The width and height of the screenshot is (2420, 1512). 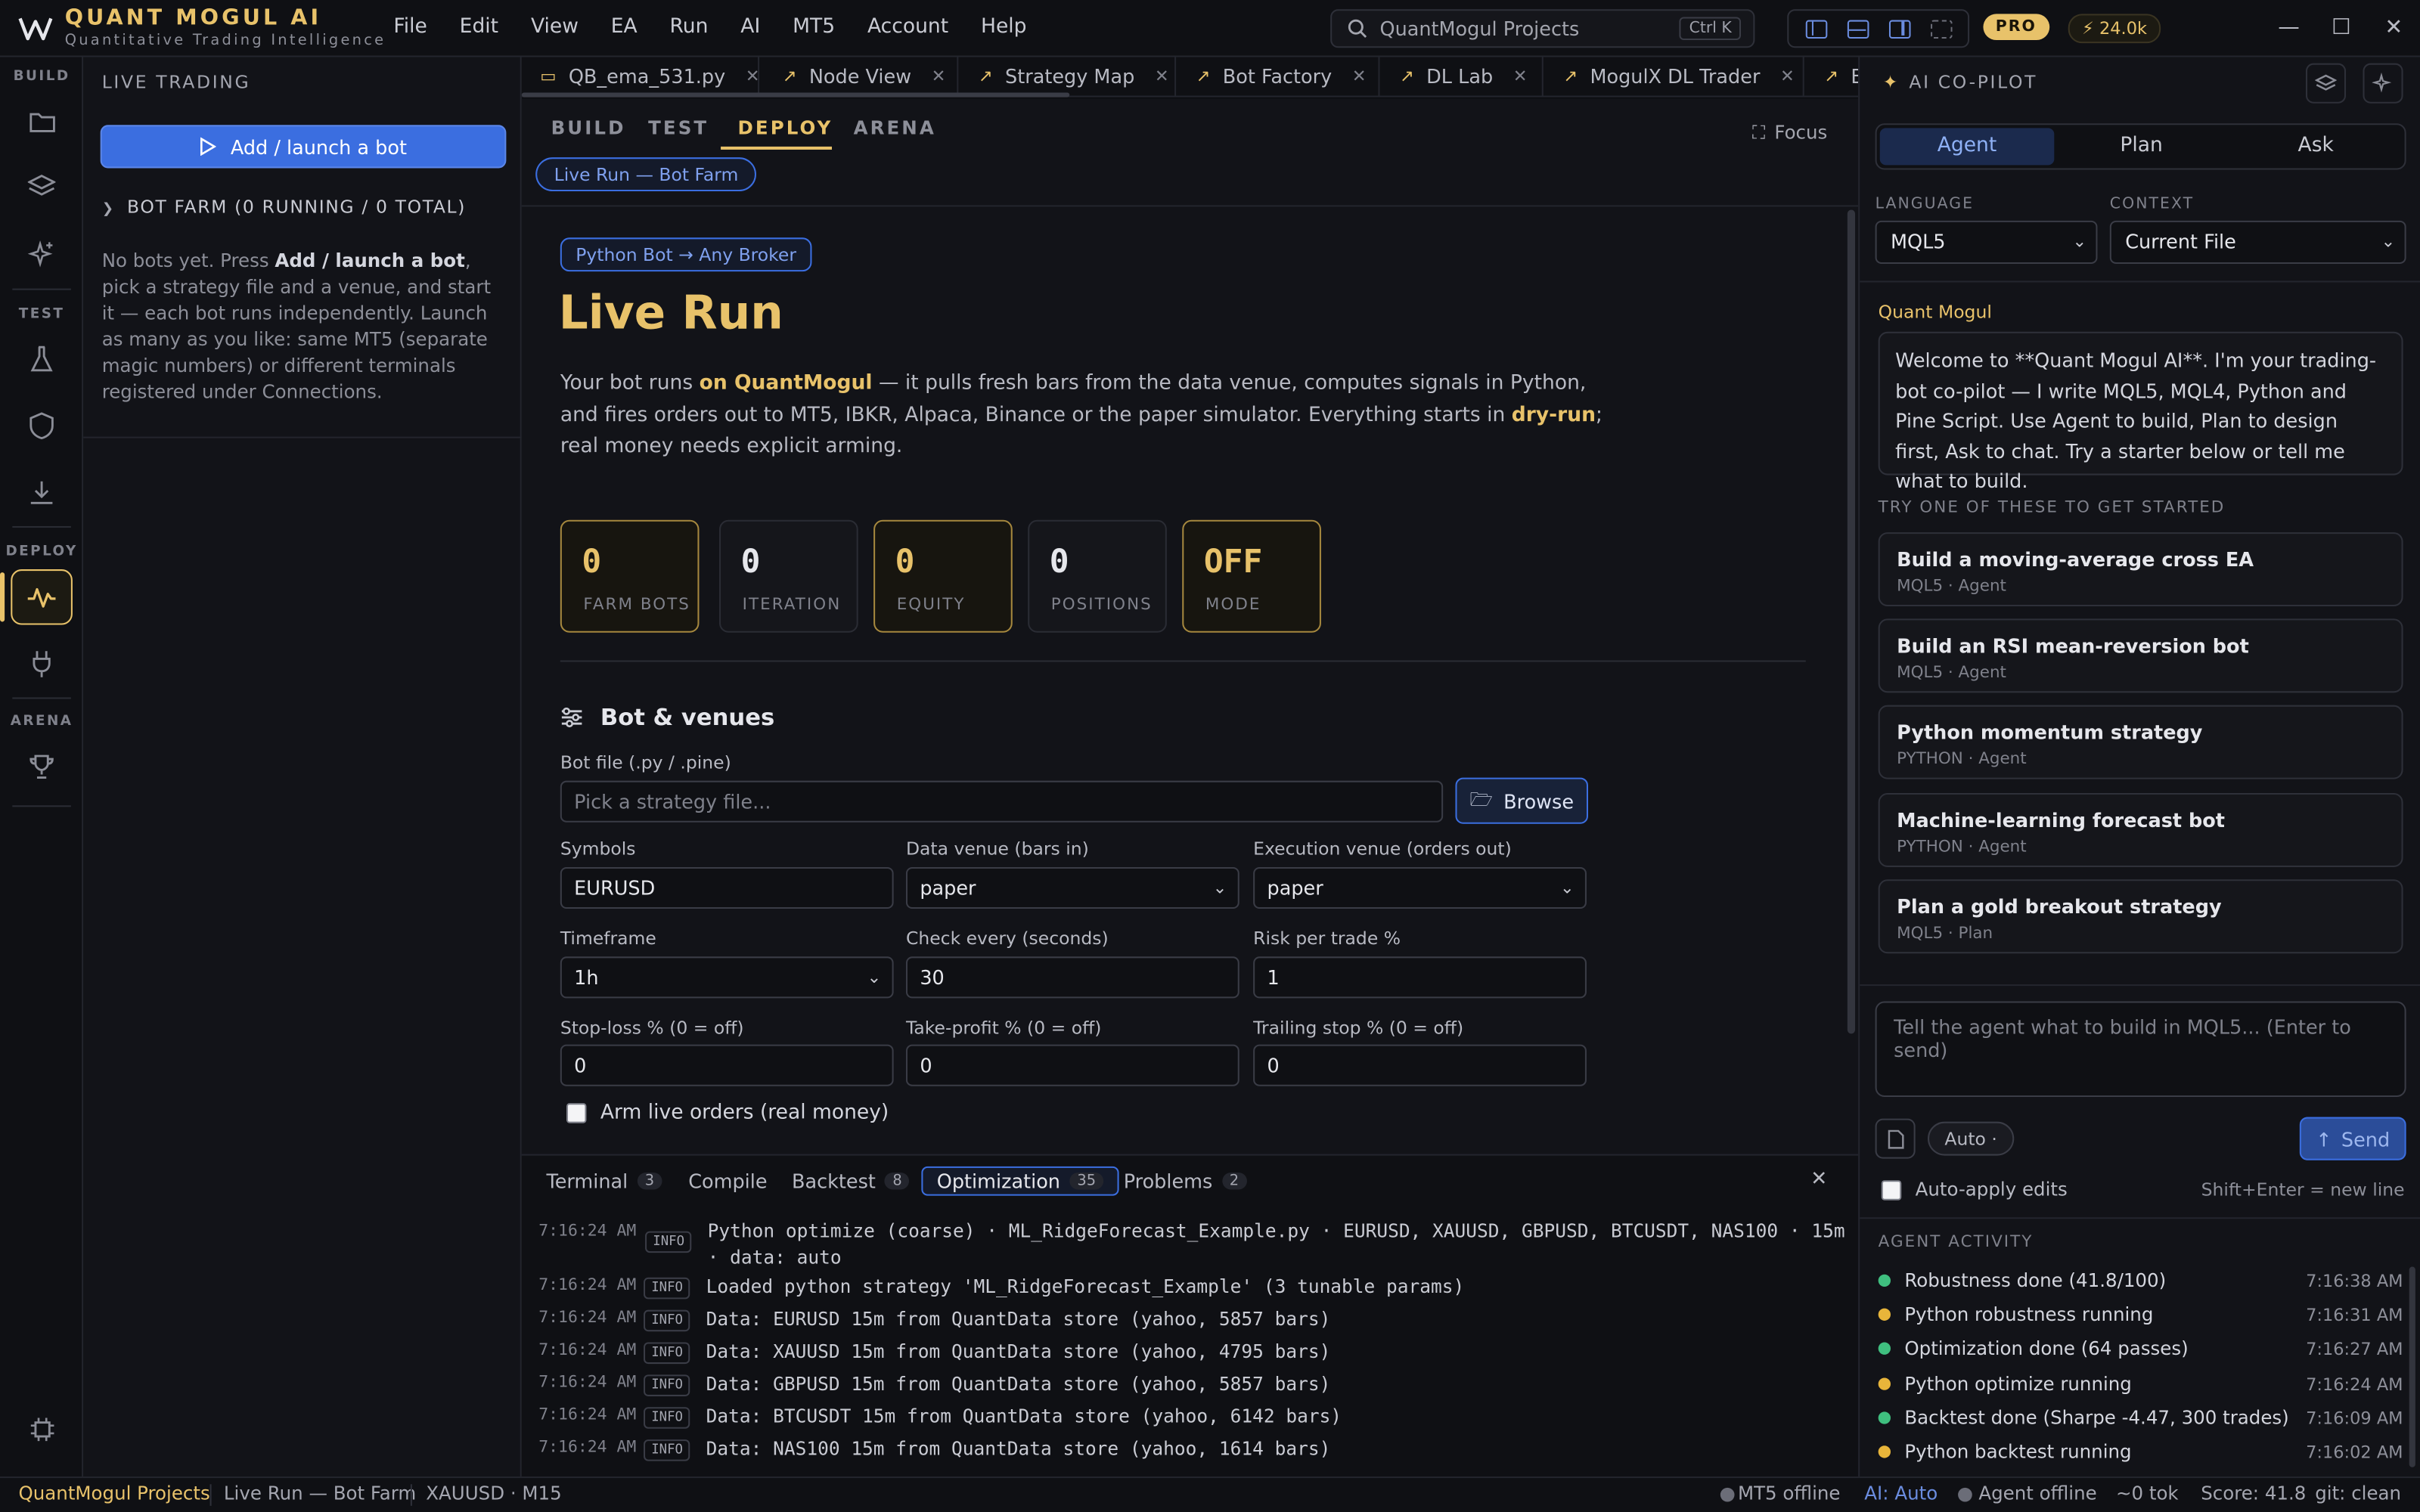 What do you see at coordinates (42, 426) in the screenshot?
I see `shield-icon` at bounding box center [42, 426].